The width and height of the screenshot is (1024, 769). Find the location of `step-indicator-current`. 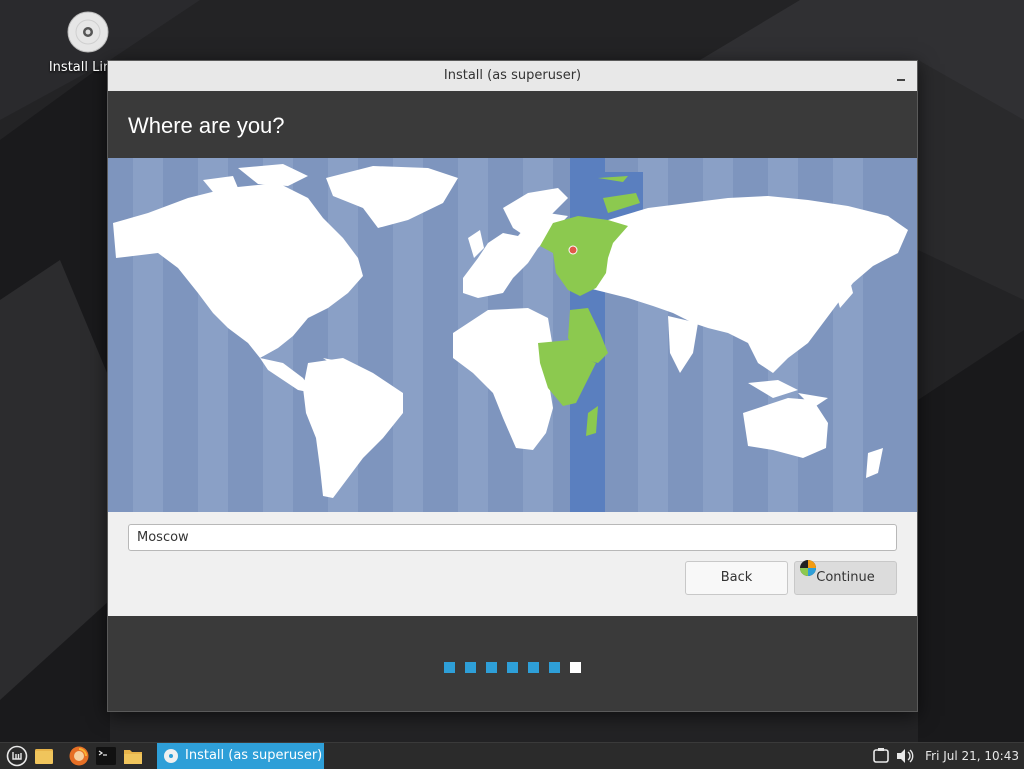

step-indicator-current is located at coordinates (575, 667).